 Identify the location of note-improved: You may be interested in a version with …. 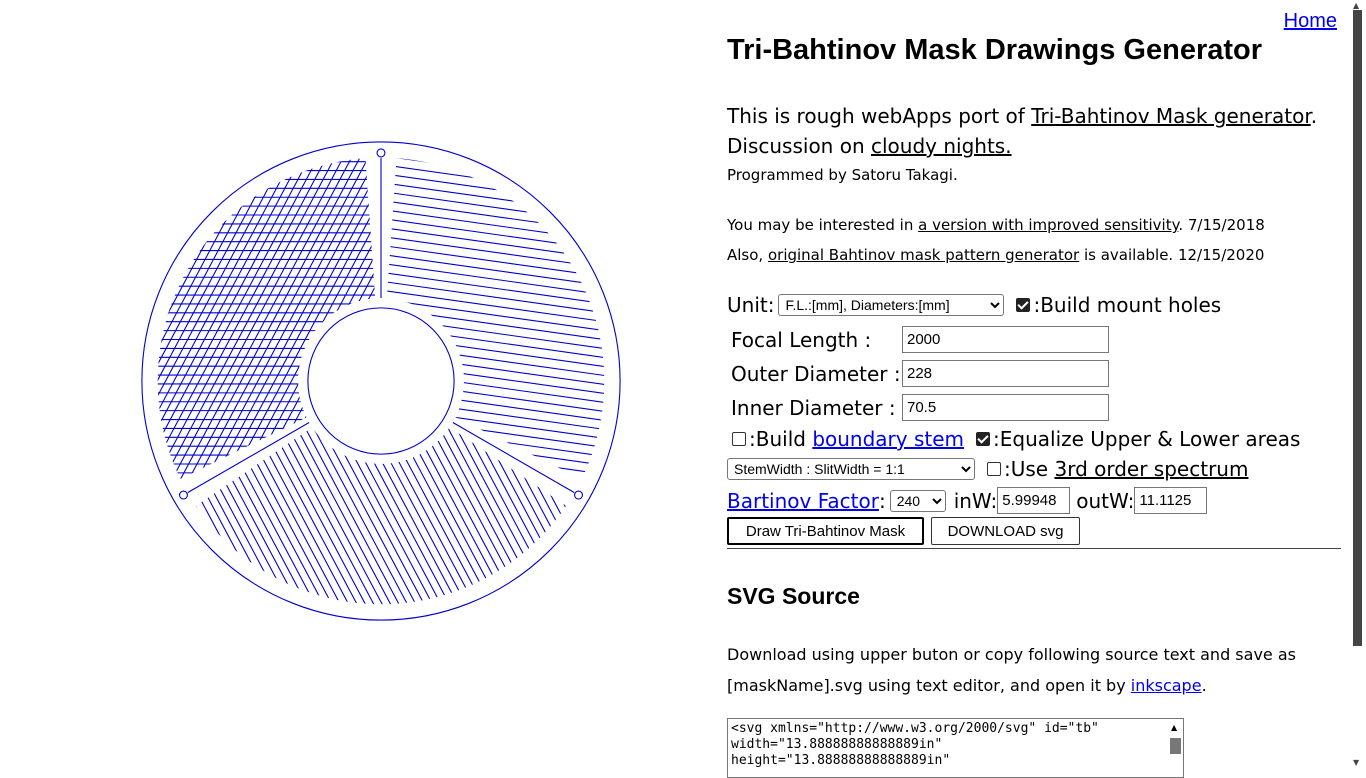
(996, 225).